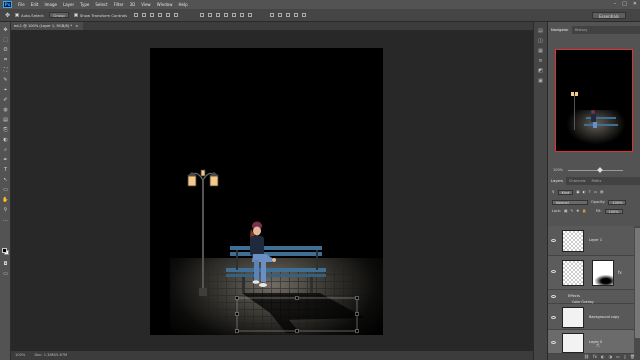 The image size is (640, 360). What do you see at coordinates (5, 169) in the screenshot?
I see `type-tool-icon: T` at bounding box center [5, 169].